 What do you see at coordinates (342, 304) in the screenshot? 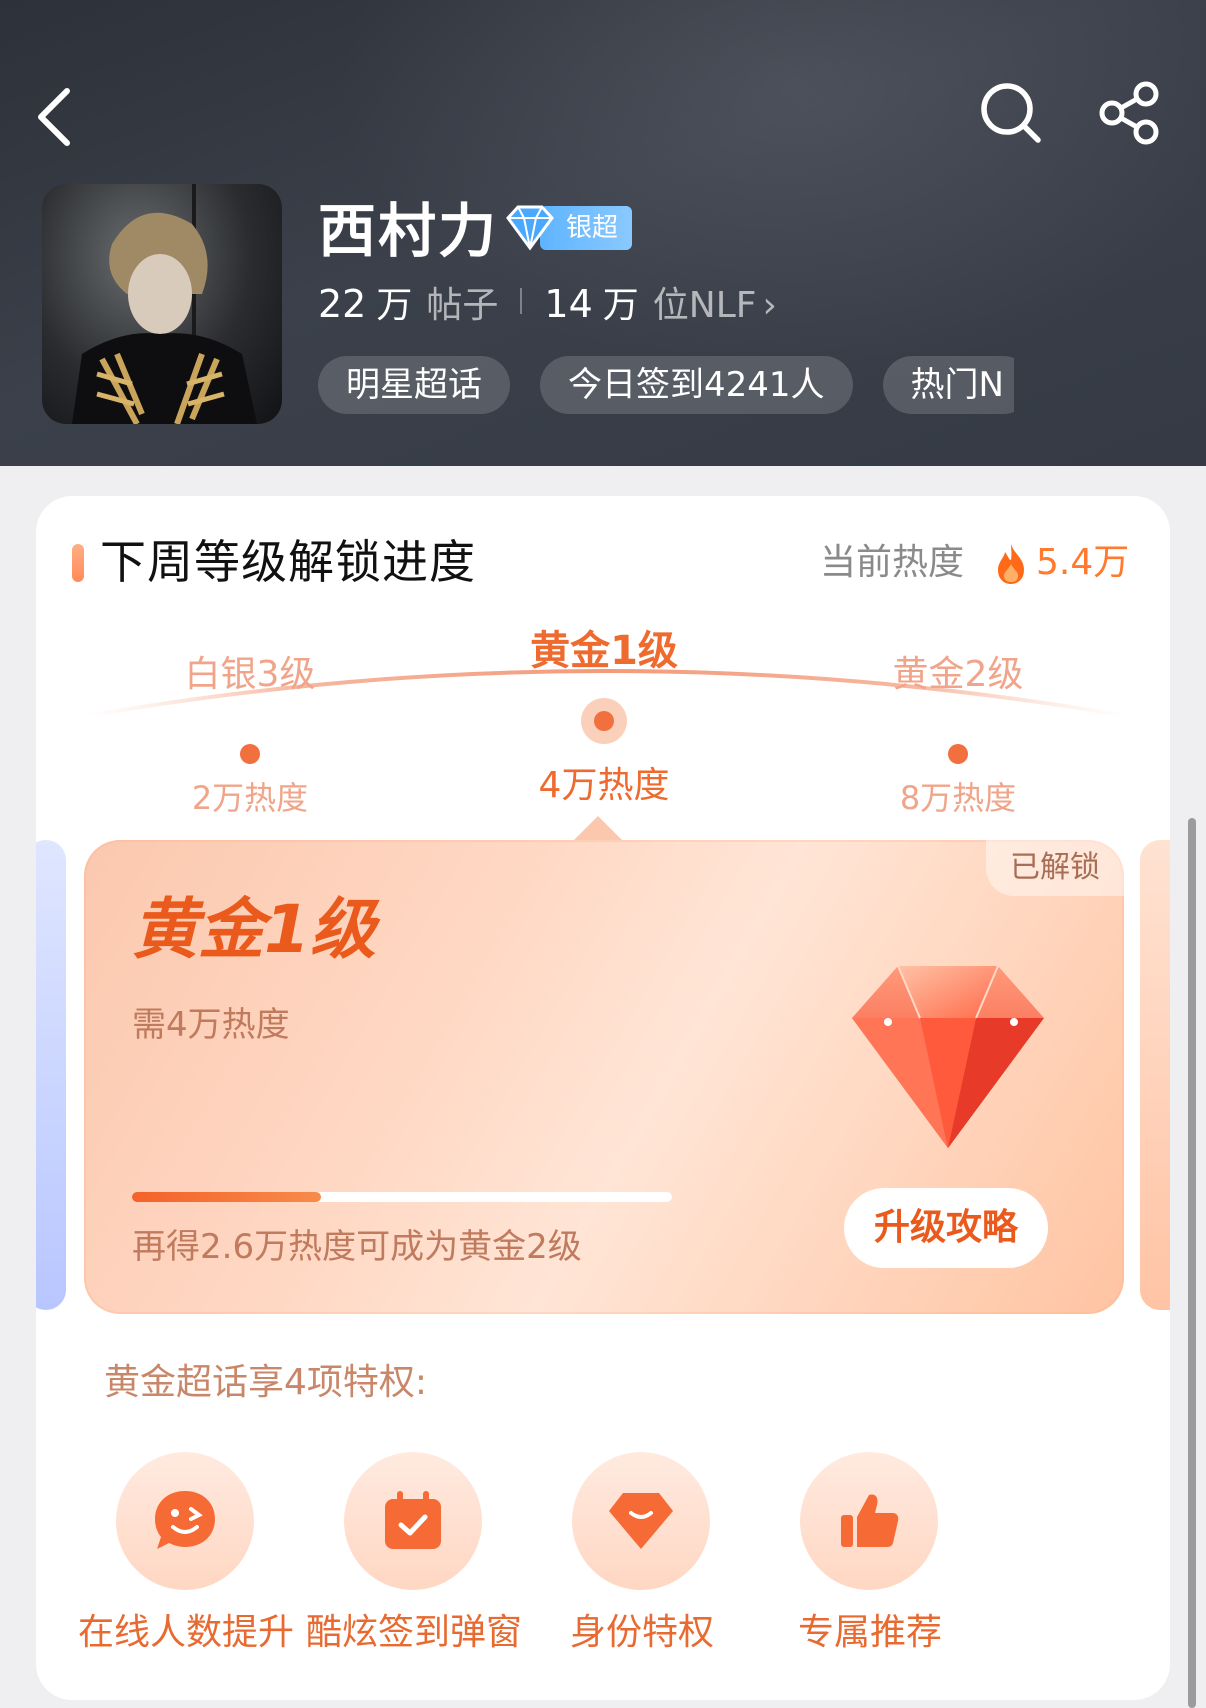
I see `posts-count: 22` at bounding box center [342, 304].